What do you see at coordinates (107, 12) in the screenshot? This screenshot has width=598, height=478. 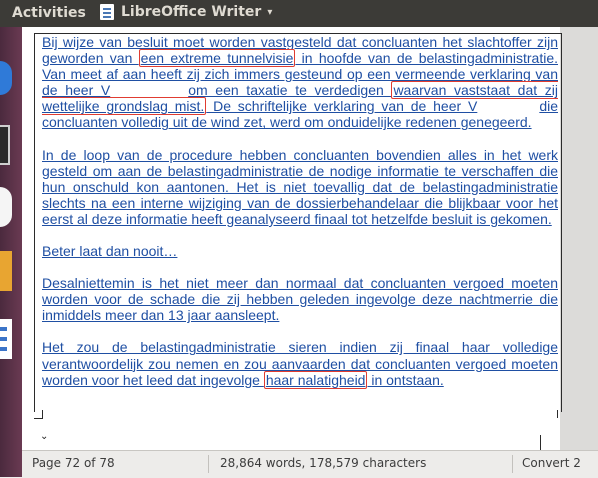 I see `writer-app-icon` at bounding box center [107, 12].